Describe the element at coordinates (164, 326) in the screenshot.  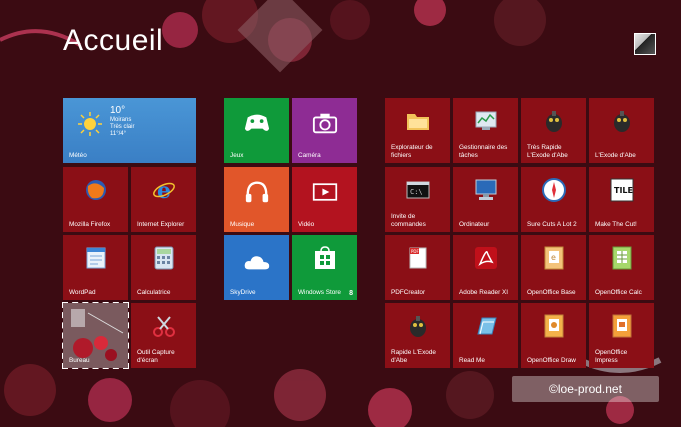
I see `scissors-icon` at that location.